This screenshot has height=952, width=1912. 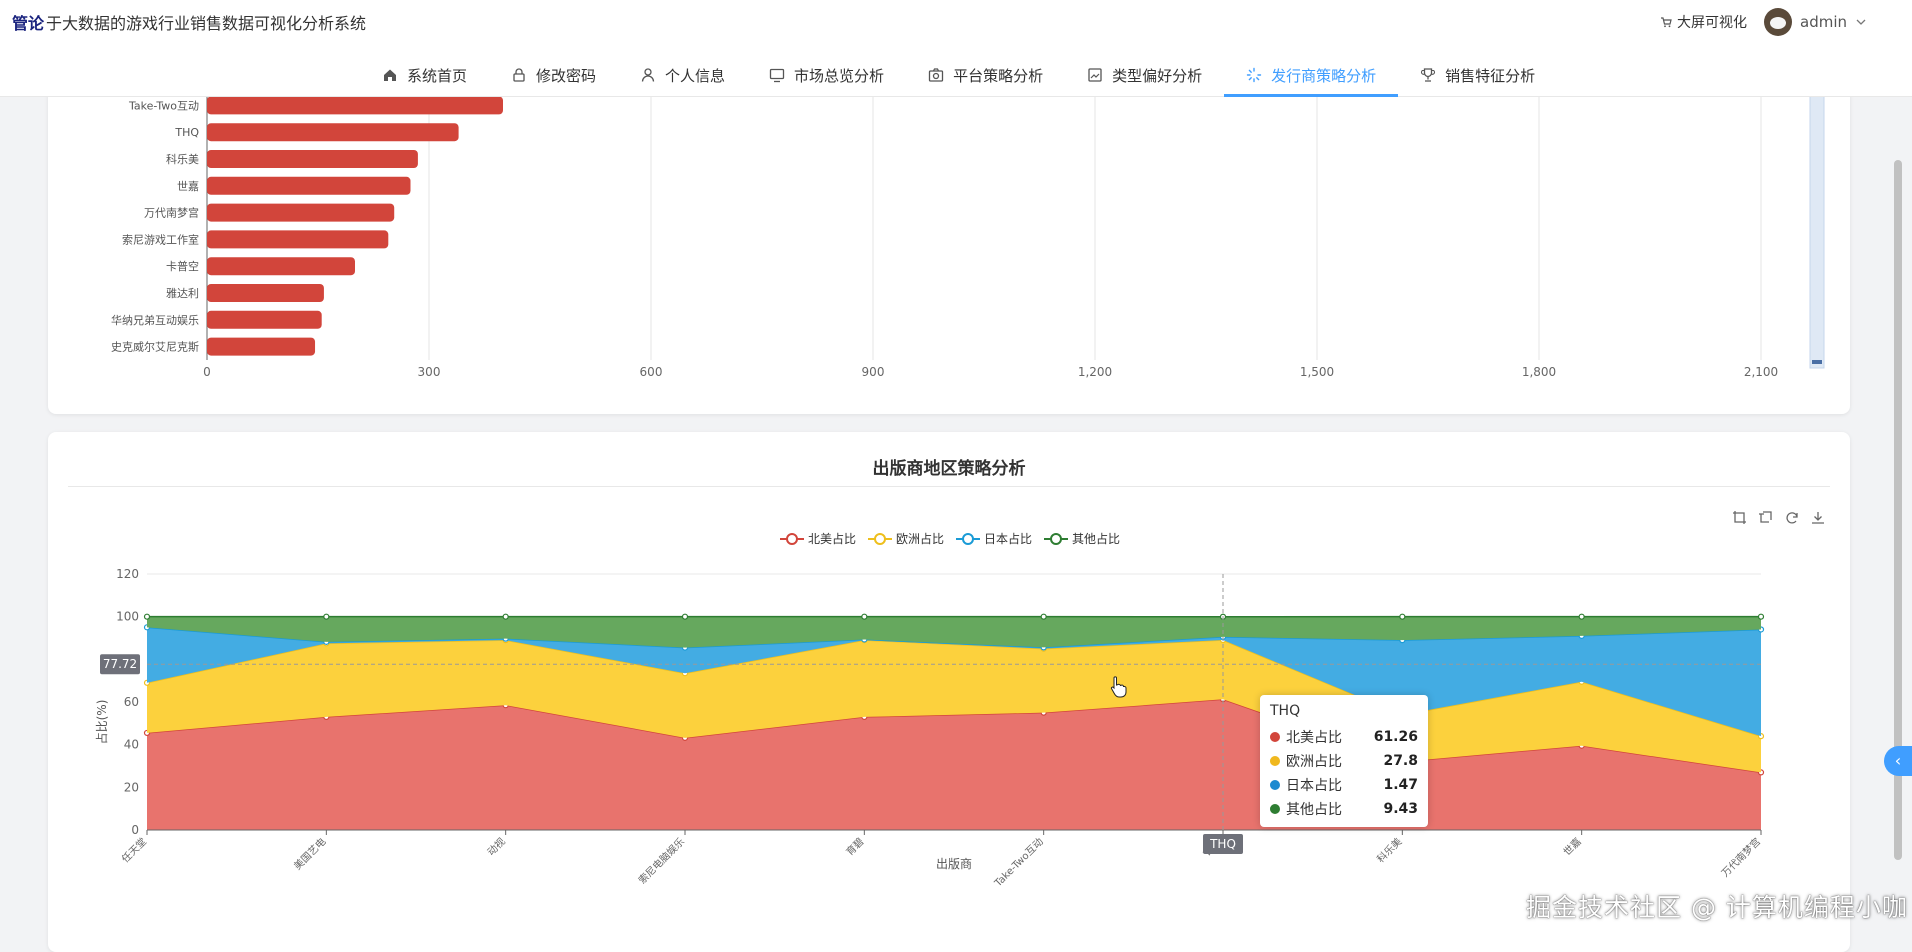 I want to click on x-tick-label: 任天堂, so click(x=134, y=850).